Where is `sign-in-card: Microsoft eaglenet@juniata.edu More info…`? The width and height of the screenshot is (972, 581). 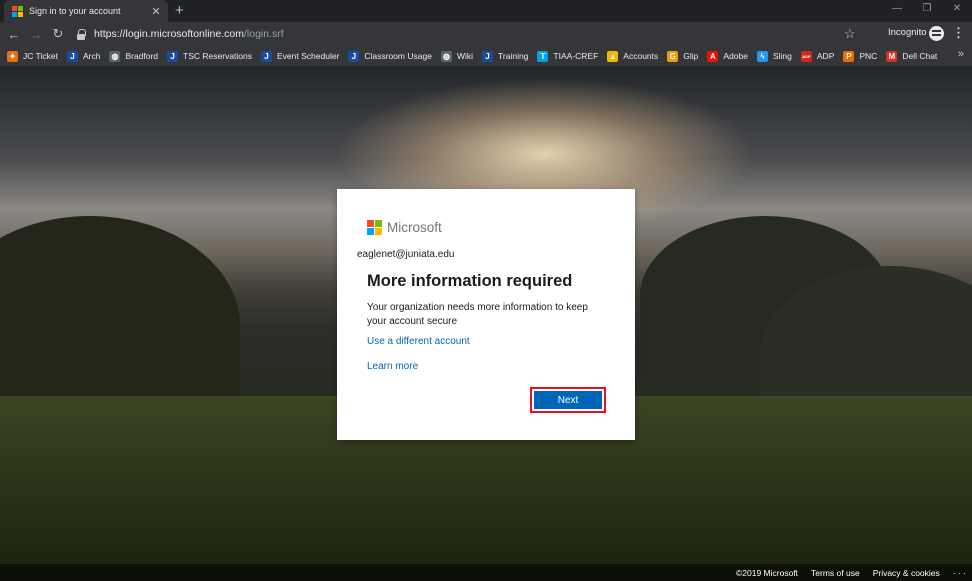
sign-in-card: Microsoft eaglenet@juniata.edu More info… is located at coordinates (486, 314).